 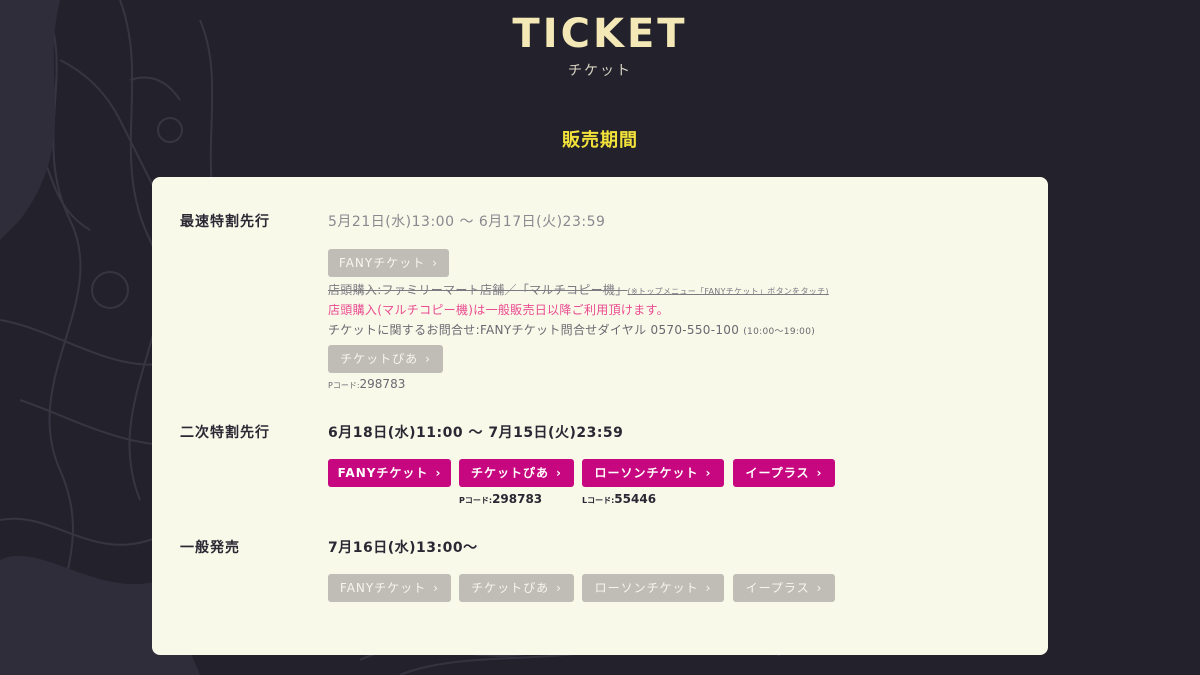 I want to click on second-presale-label: 二次特割先行, so click(x=225, y=433).